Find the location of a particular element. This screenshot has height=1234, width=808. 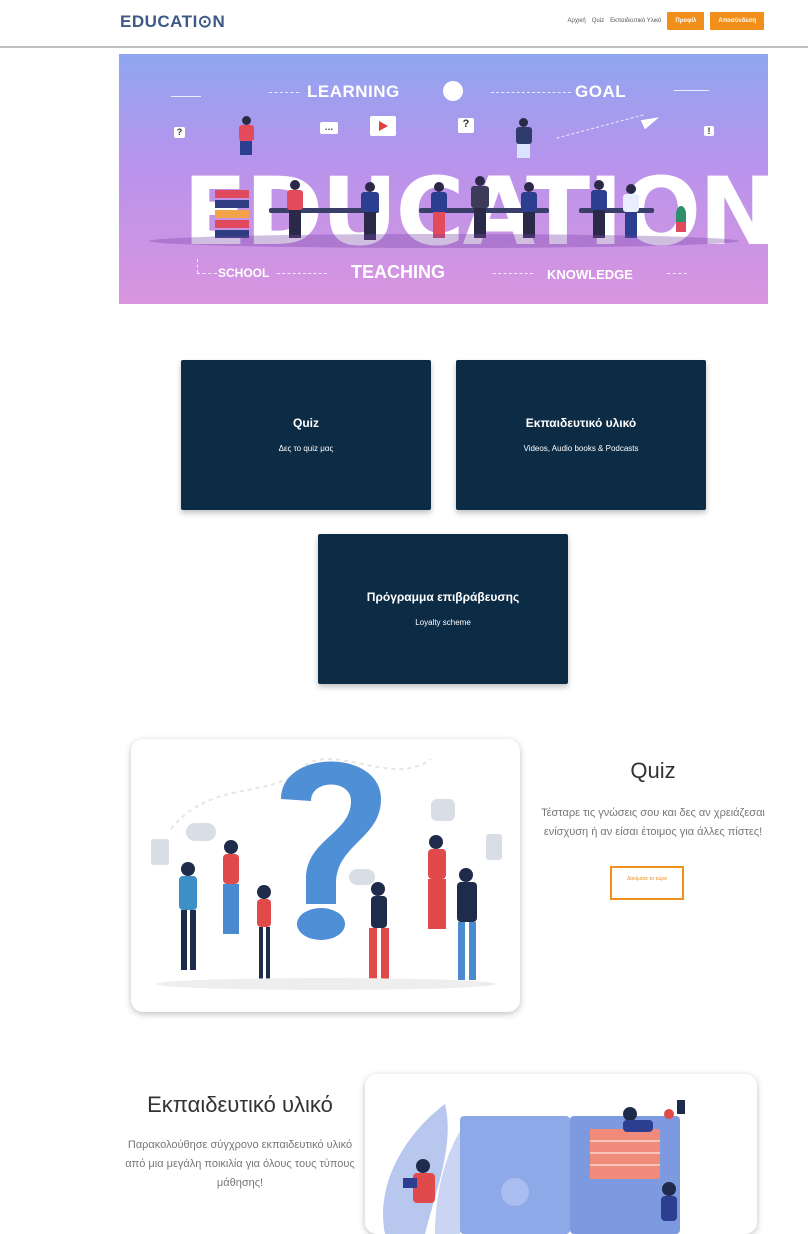

nav-link-material: Εκπαιδευτικό Υλικό is located at coordinates (635, 21).